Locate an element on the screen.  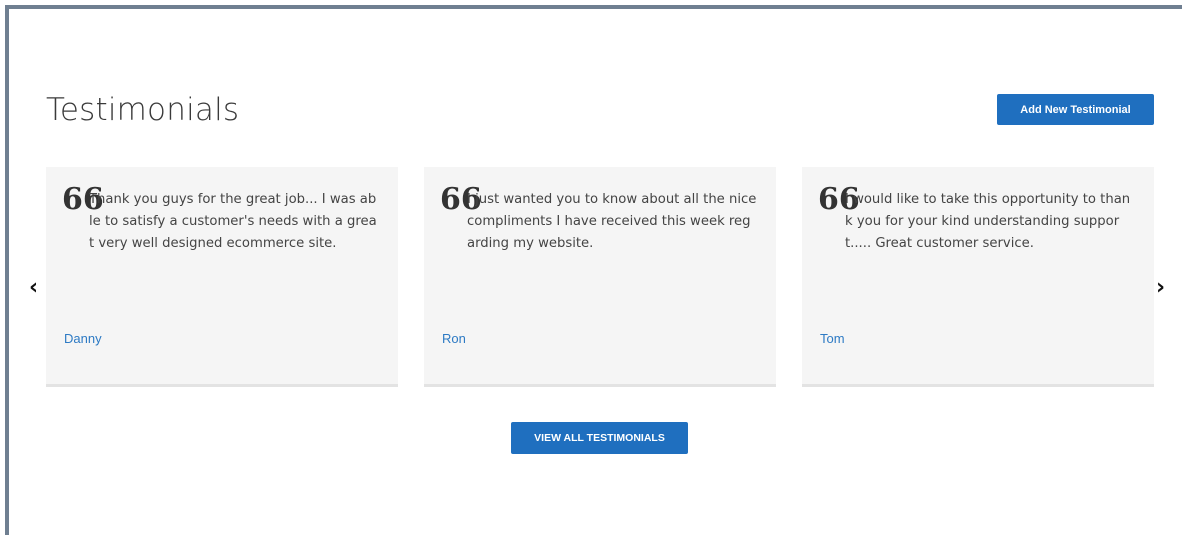
chevron-left-icon: ‹ is located at coordinates (33, 288).